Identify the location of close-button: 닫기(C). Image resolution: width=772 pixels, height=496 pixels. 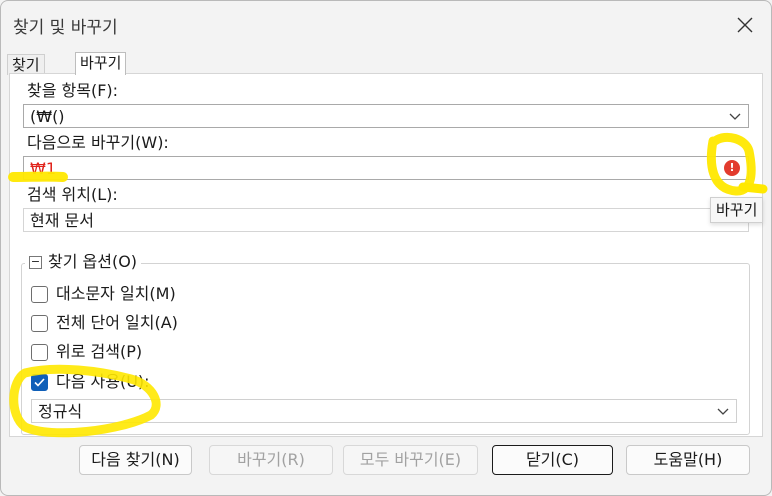
(552, 460).